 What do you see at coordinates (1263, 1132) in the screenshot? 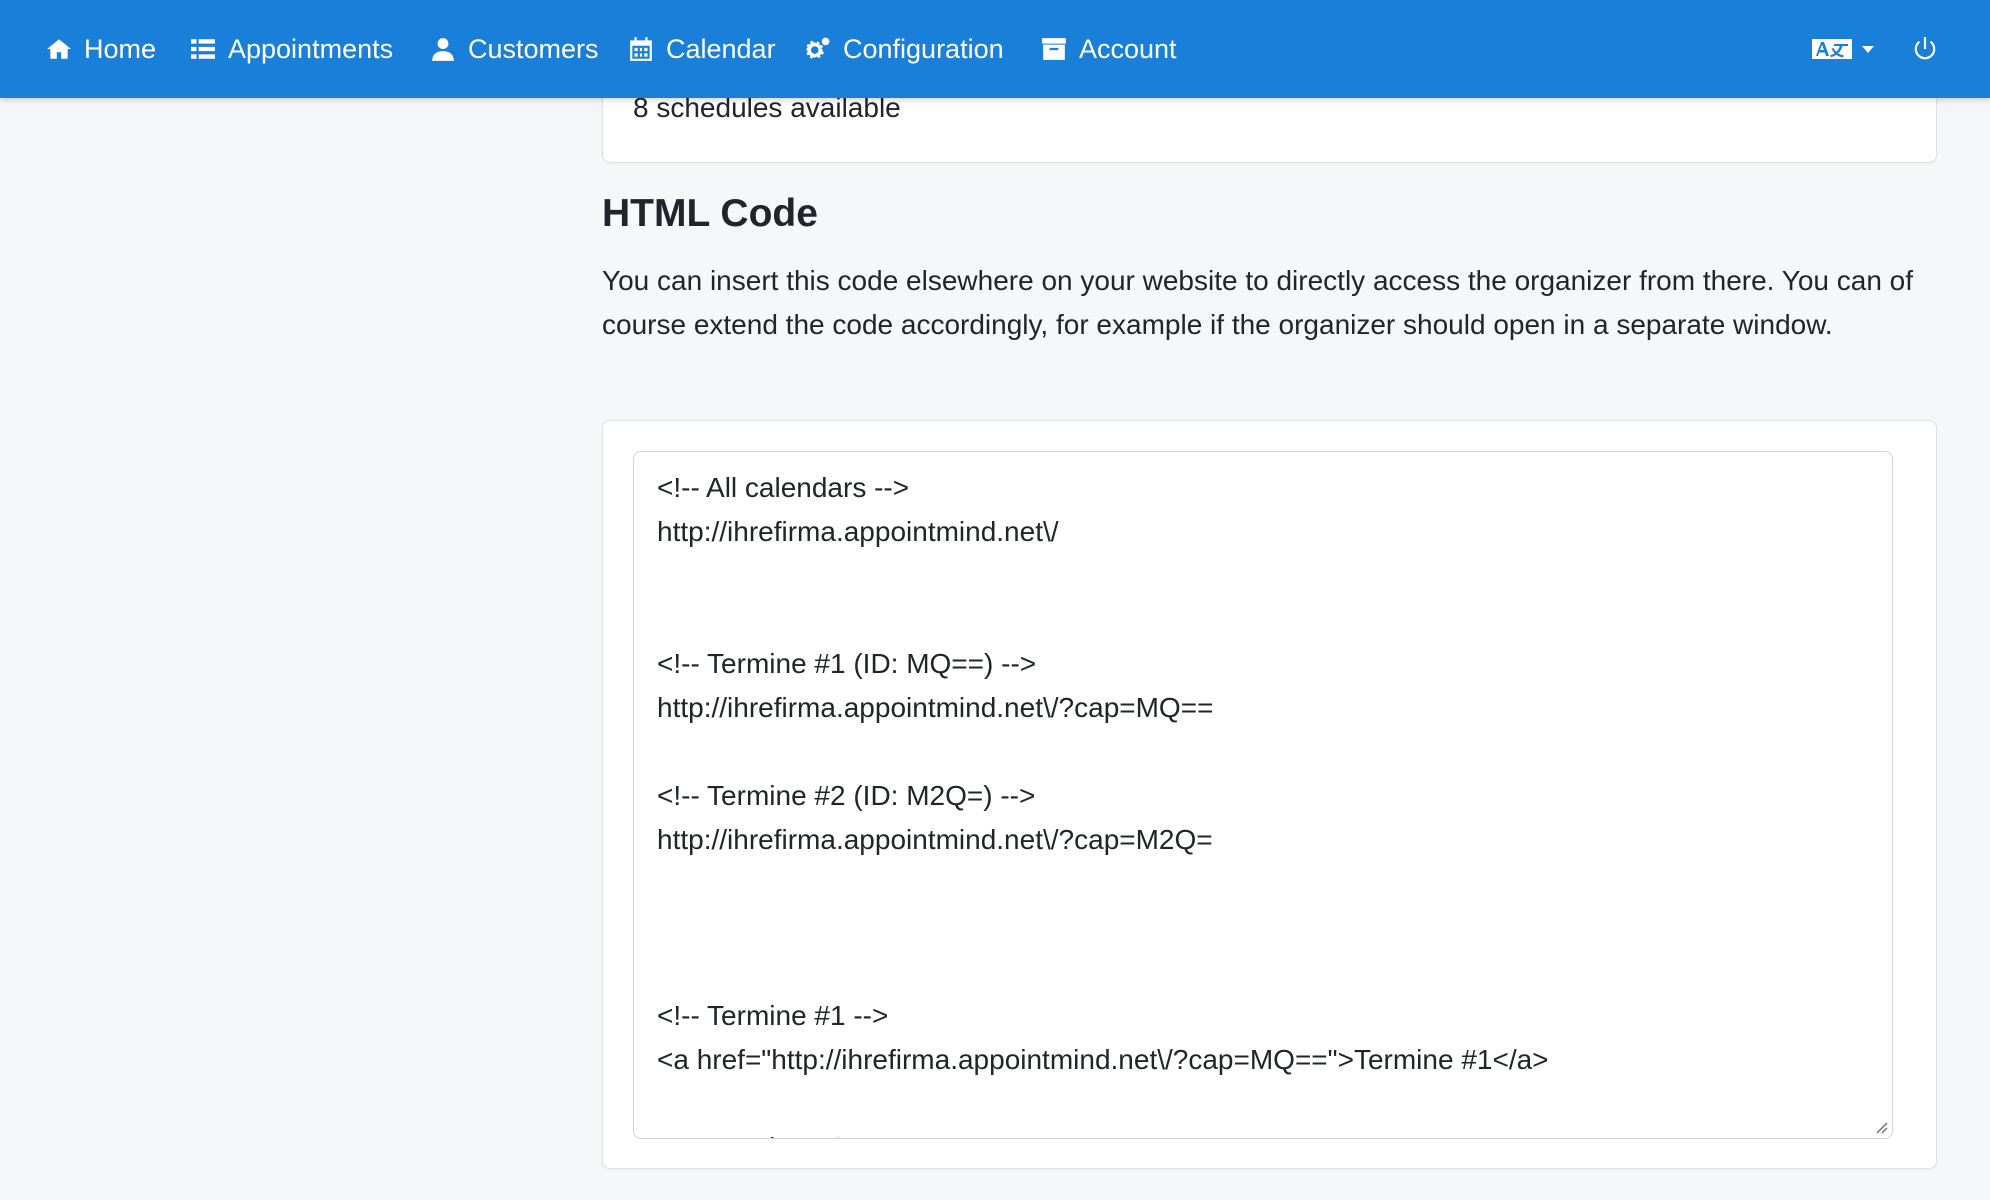
I see `code-line: <!-- Termine #2 -->` at bounding box center [1263, 1132].